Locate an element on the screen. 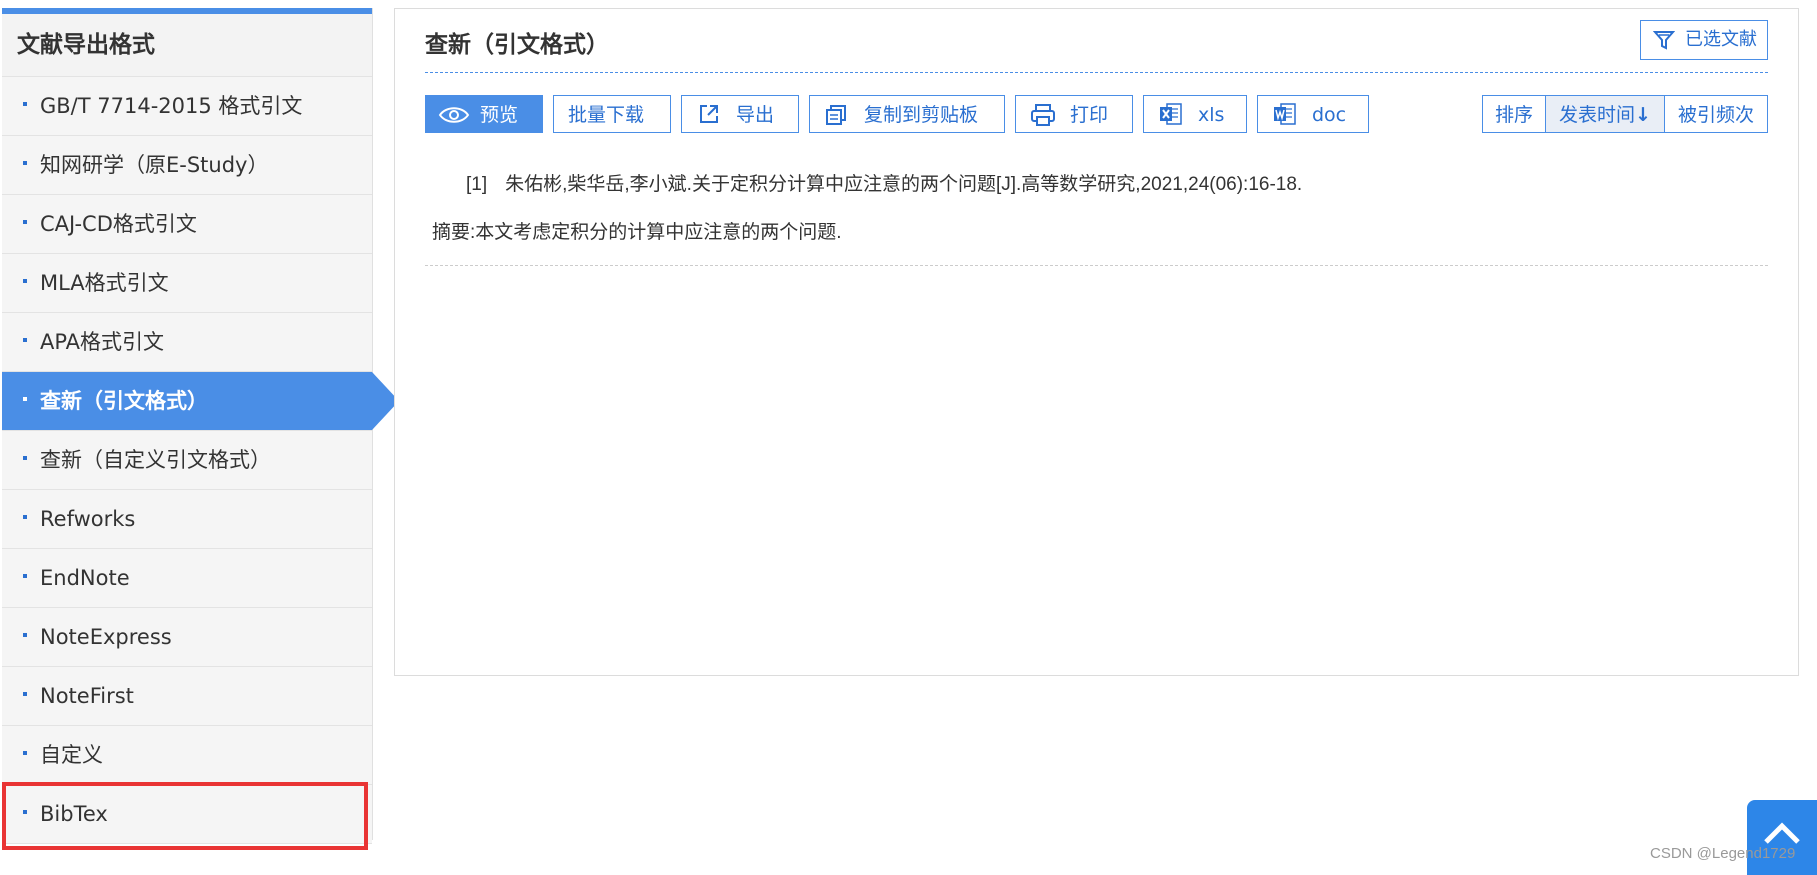  sidebar-item-label: BibTex is located at coordinates (74, 814).